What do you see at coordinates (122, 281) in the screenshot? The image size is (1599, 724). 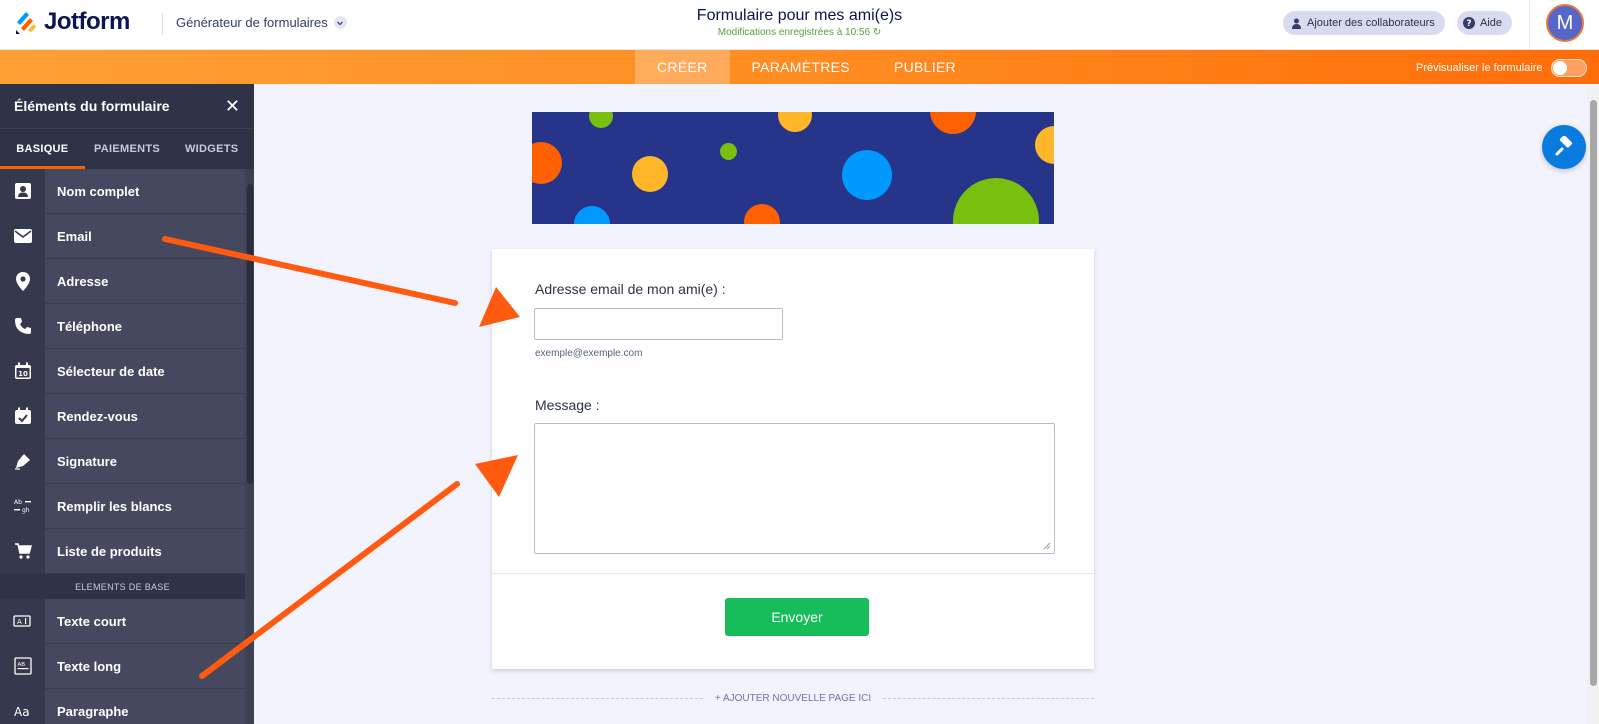 I see `element-adresse: Adresse` at bounding box center [122, 281].